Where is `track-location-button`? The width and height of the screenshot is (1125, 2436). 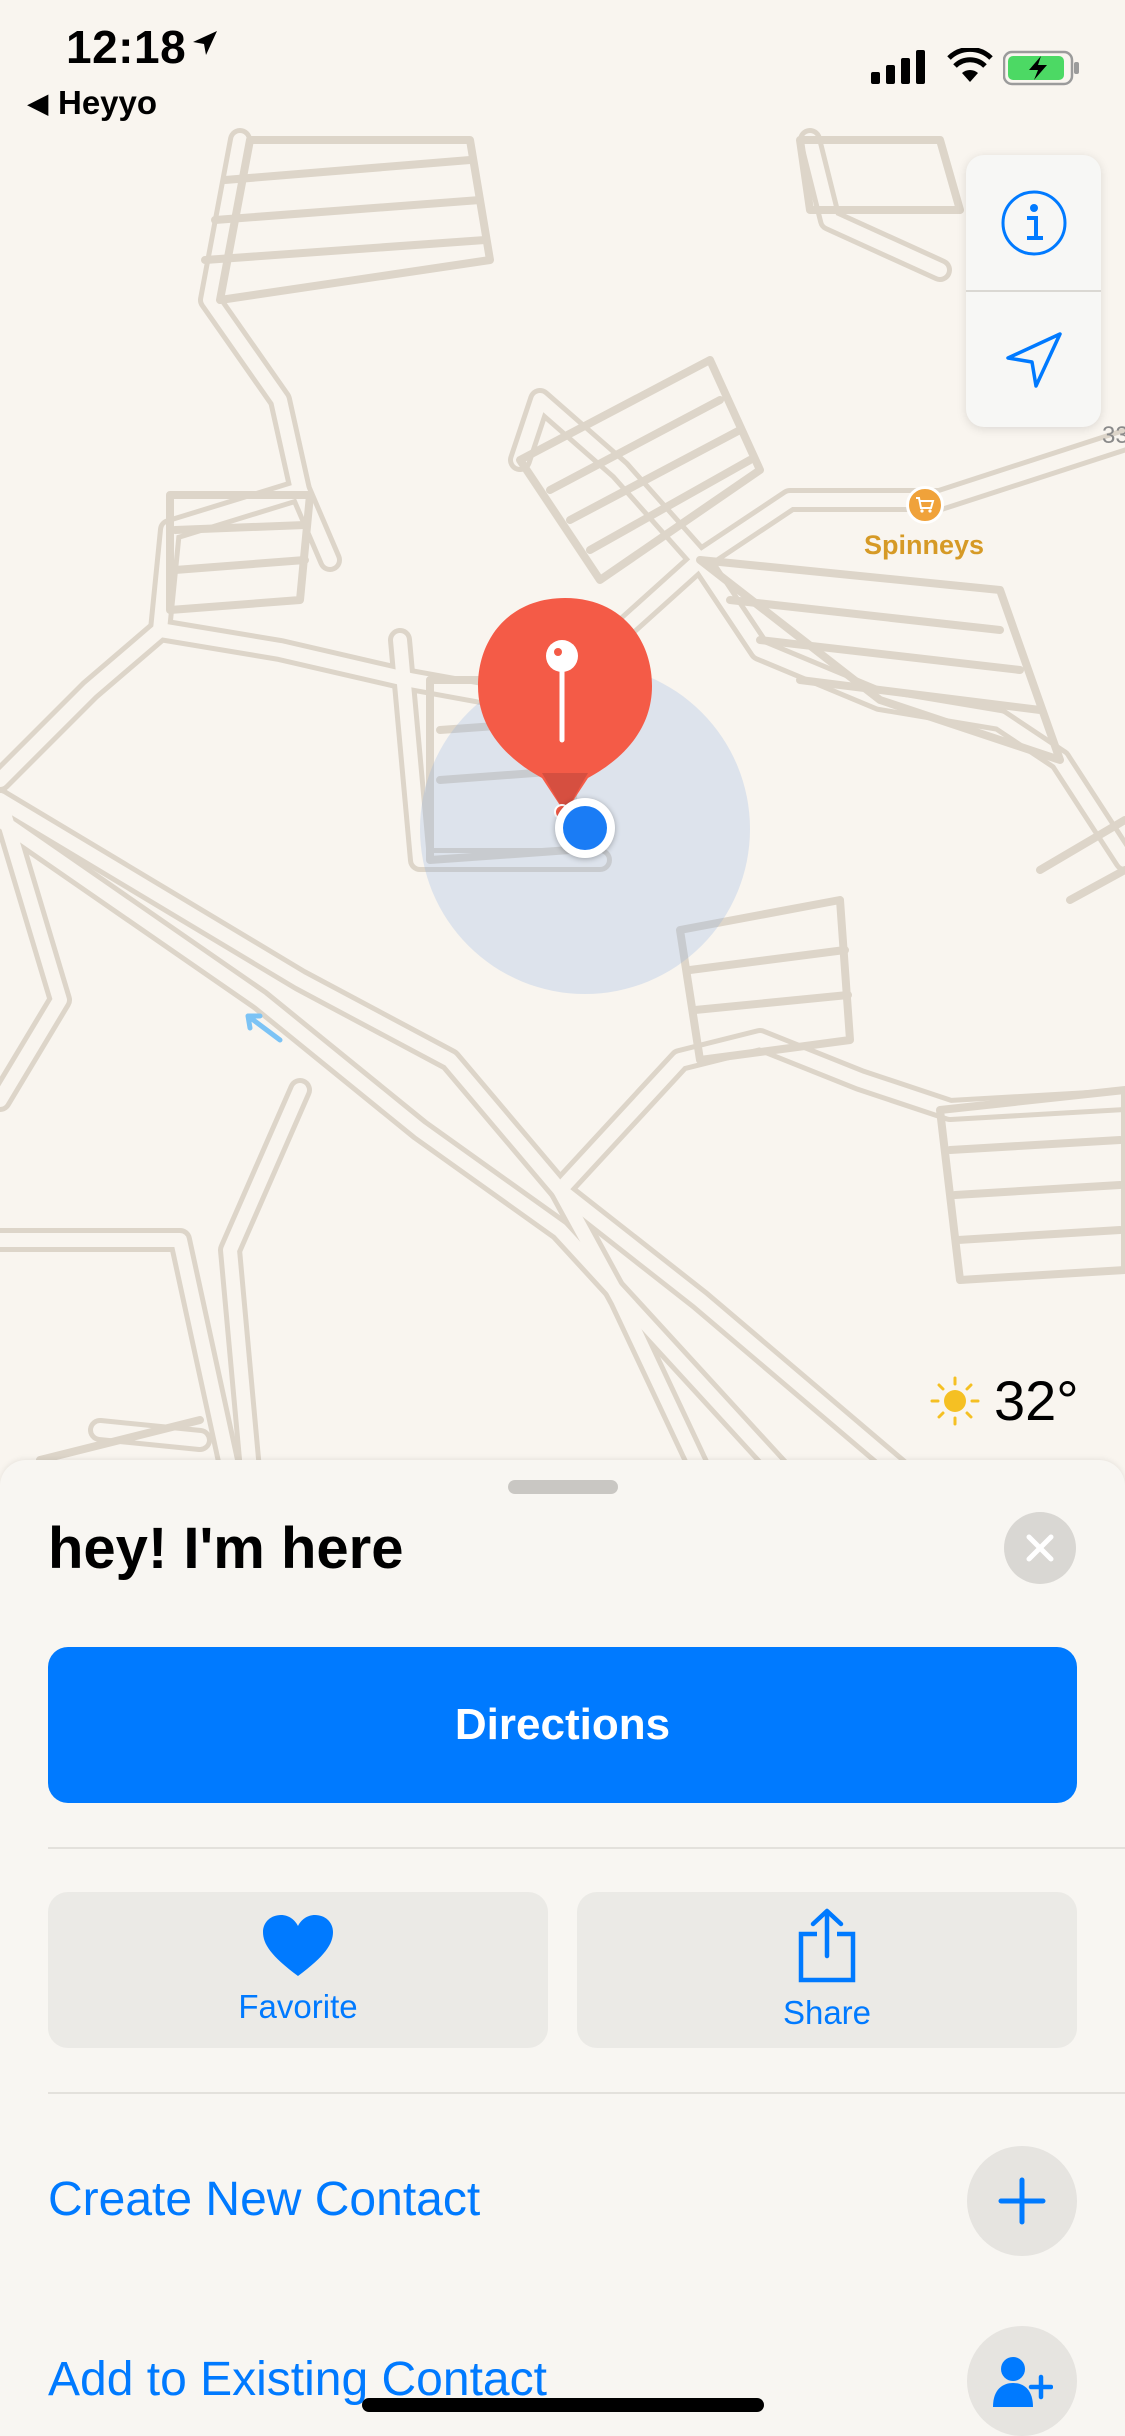 track-location-button is located at coordinates (1033, 359).